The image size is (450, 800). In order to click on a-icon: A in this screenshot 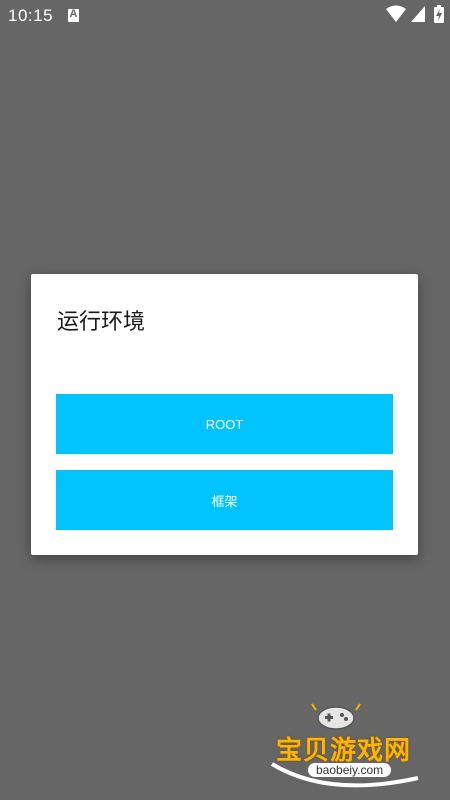, I will do `click(73, 15)`.